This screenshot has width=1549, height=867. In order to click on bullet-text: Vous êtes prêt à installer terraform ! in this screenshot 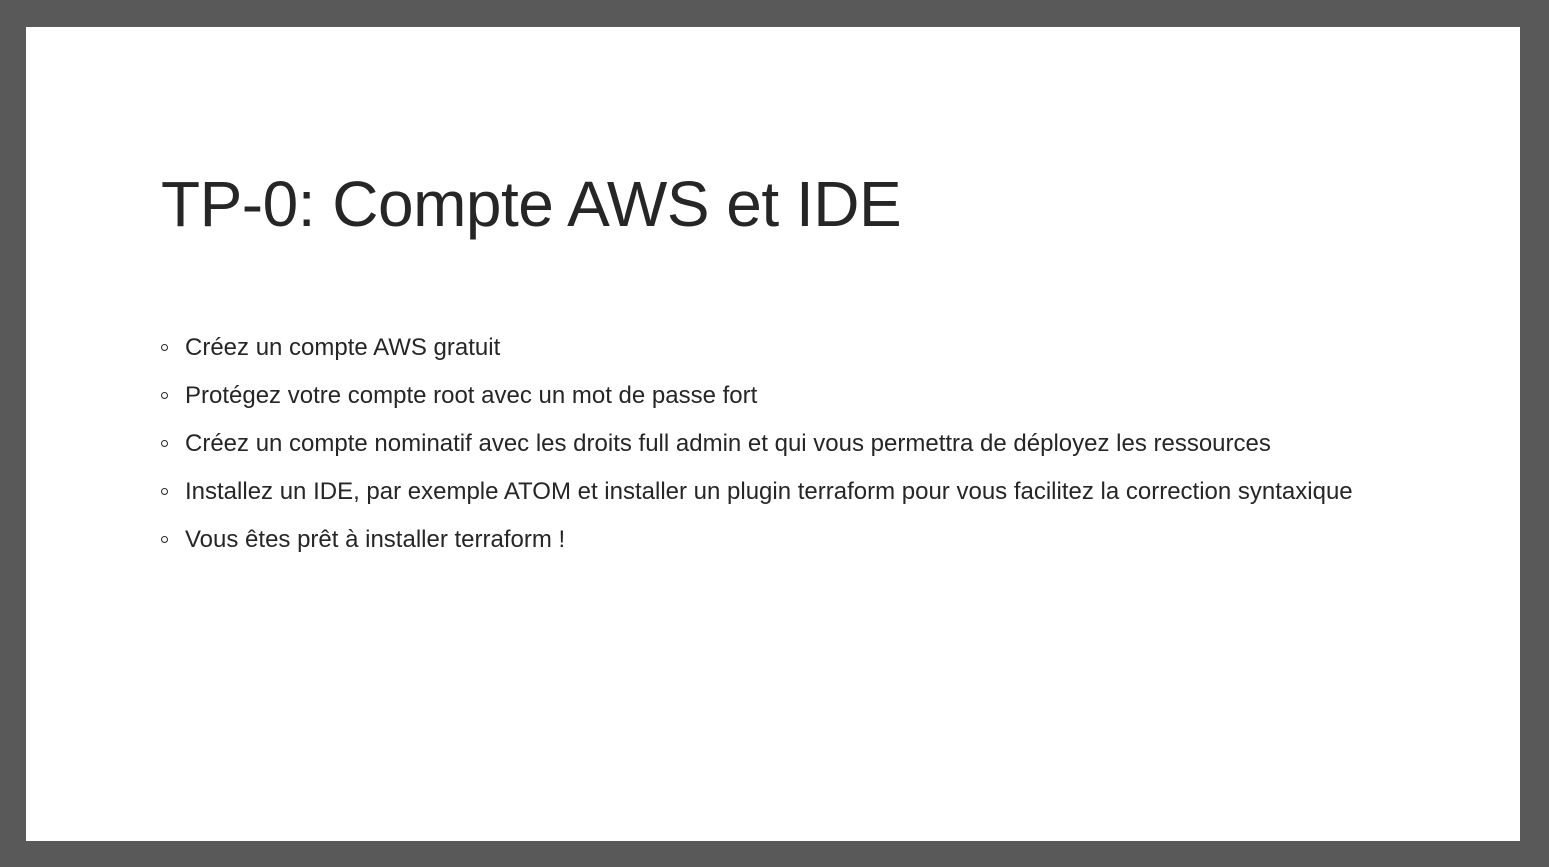, I will do `click(375, 539)`.